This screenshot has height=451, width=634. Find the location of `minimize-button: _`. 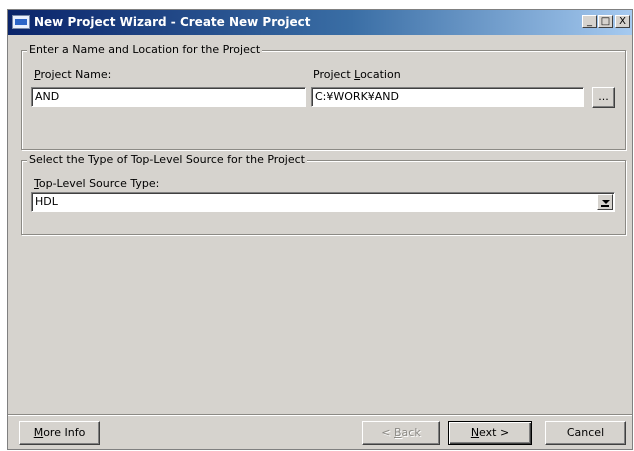

minimize-button: _ is located at coordinates (589, 21).